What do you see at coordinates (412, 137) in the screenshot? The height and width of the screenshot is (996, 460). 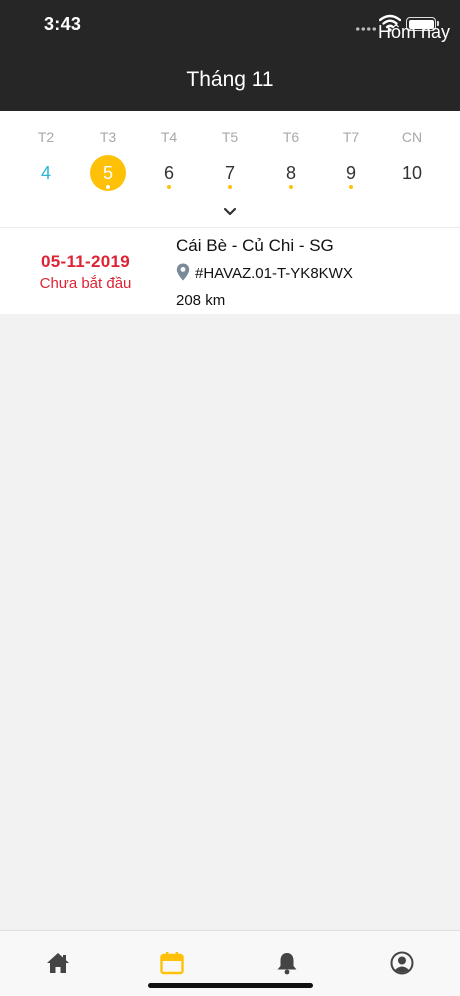 I see `day-name: CN` at bounding box center [412, 137].